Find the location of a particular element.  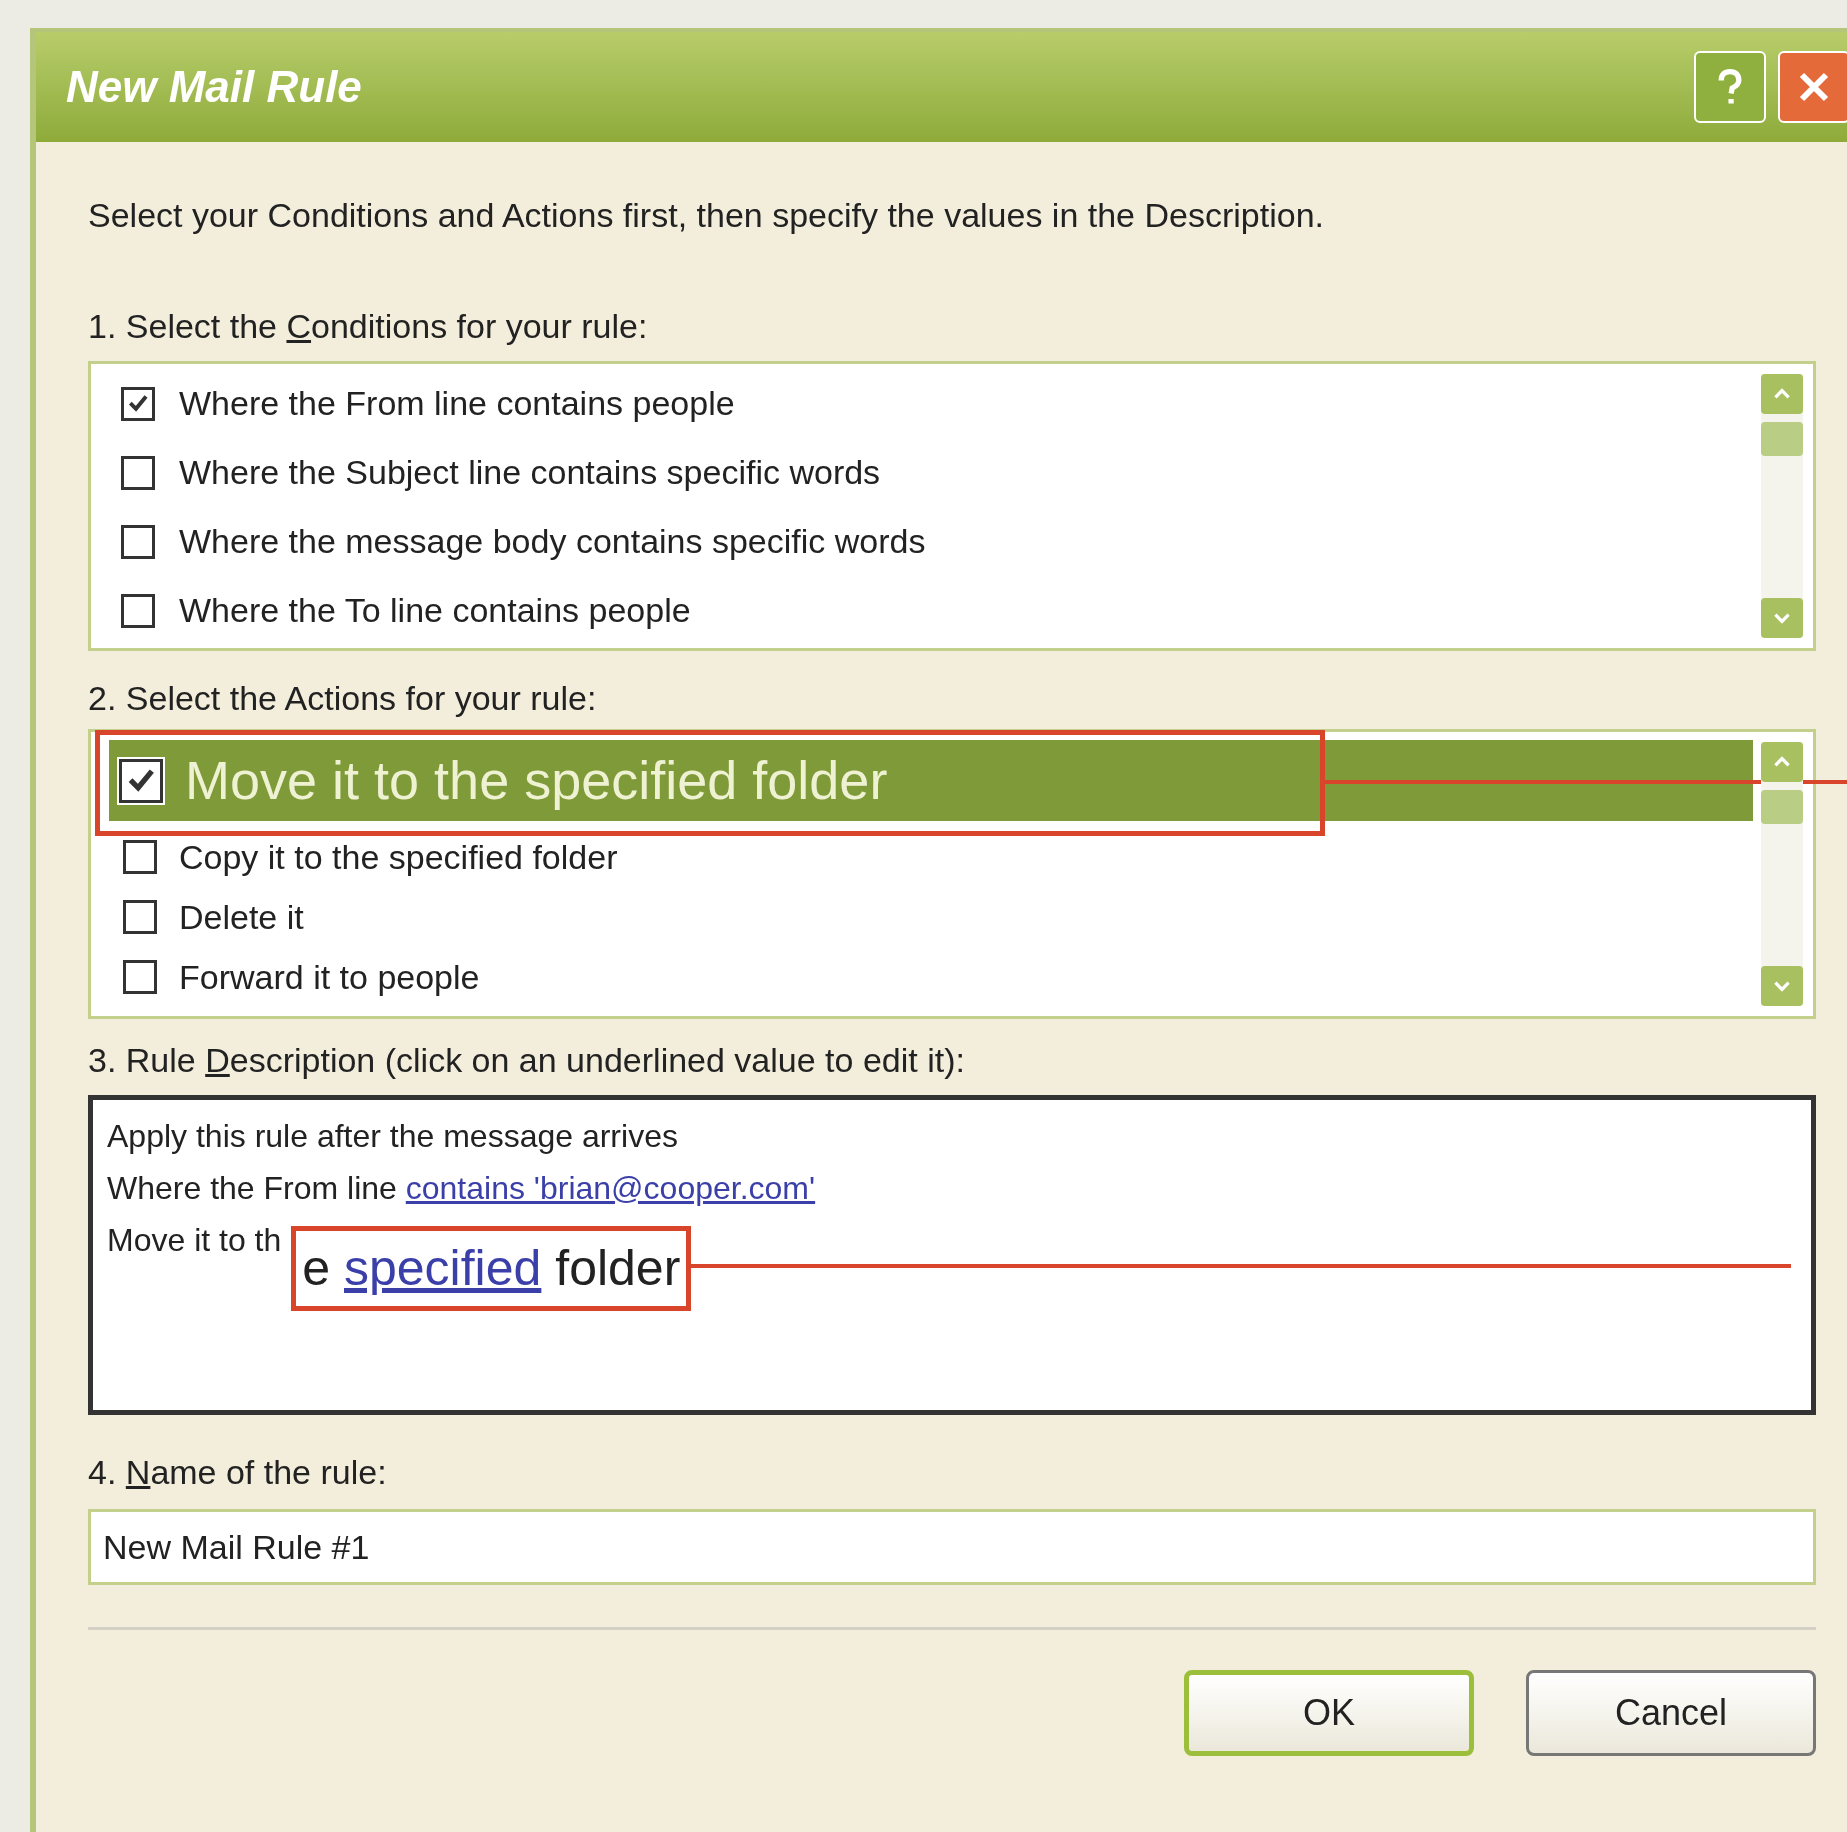

rule-name-label: 4. Name of the rule: is located at coordinates (238, 1472).